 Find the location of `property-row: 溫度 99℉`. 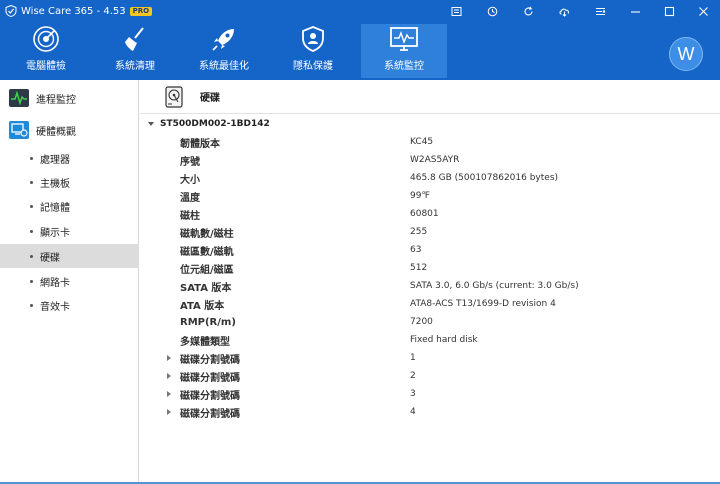

property-row: 溫度 99℉ is located at coordinates (430, 196).